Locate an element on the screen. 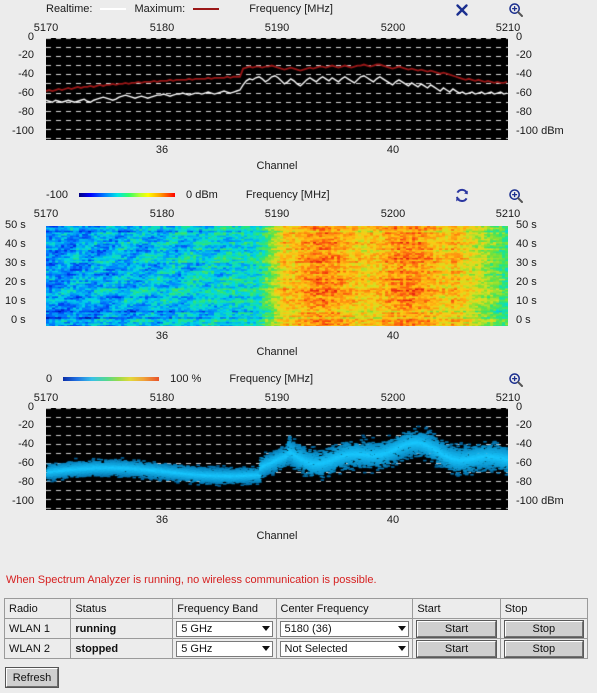 Image resolution: width=597 pixels, height=693 pixels. frequency-axis-title-3: Frequency [MHz] is located at coordinates (271, 379).